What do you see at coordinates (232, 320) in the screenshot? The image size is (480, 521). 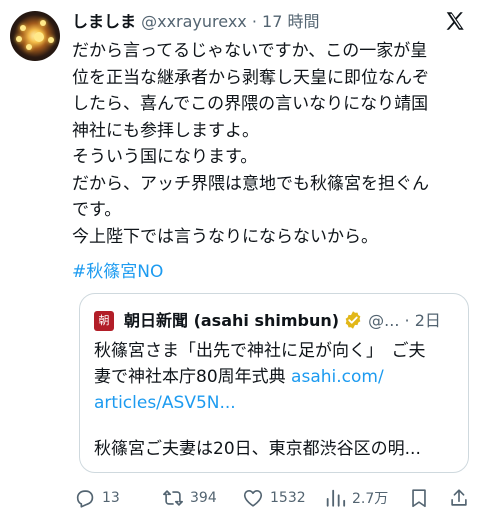 I see `quoted-display-name: 朝日新聞 (asahi shimbun)` at bounding box center [232, 320].